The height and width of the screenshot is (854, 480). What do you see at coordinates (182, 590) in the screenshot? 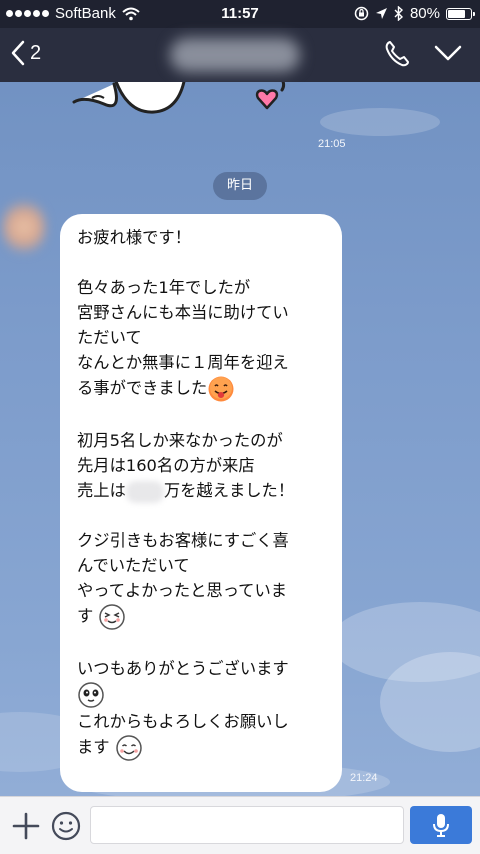
I see `message-line: やってよかったと思っていま` at bounding box center [182, 590].